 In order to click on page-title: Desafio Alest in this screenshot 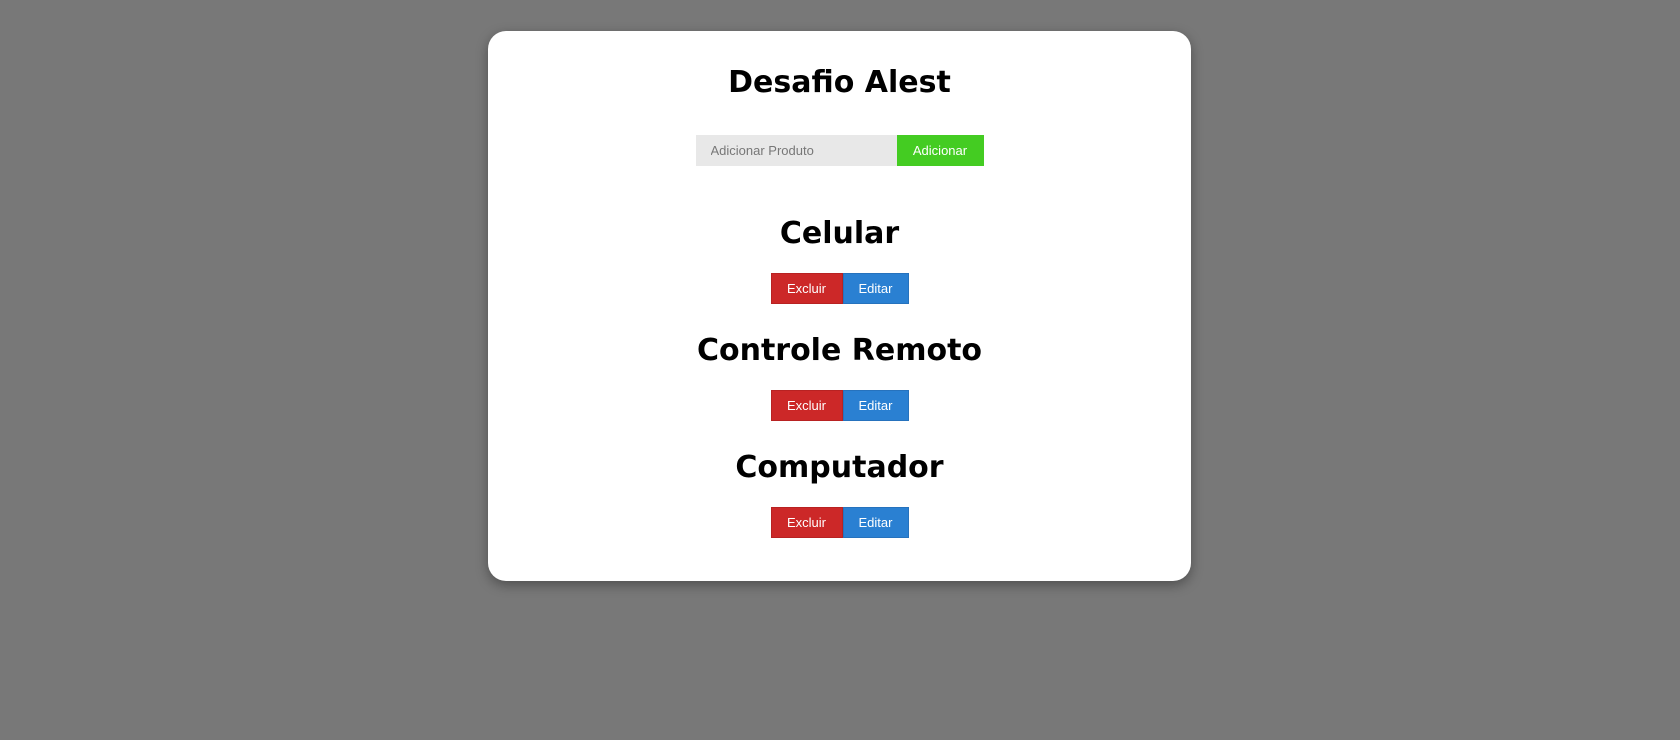, I will do `click(839, 82)`.